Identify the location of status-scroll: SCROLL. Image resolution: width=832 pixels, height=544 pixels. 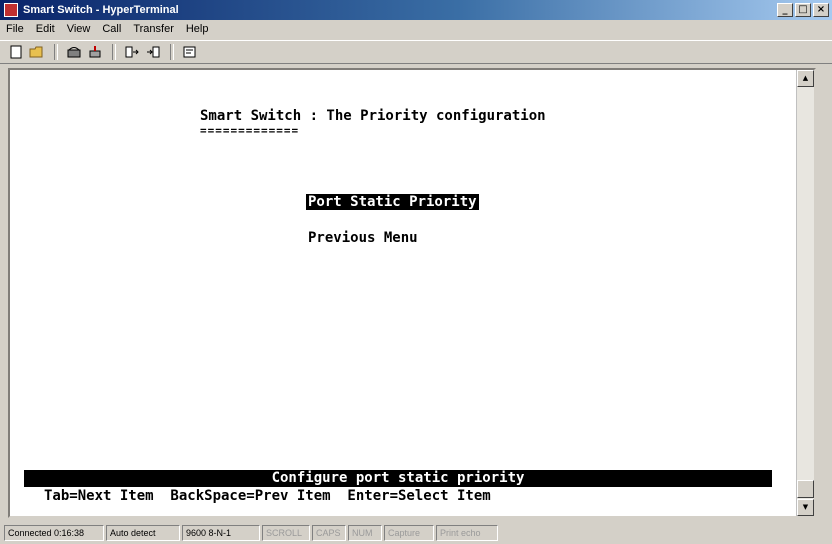
(286, 533).